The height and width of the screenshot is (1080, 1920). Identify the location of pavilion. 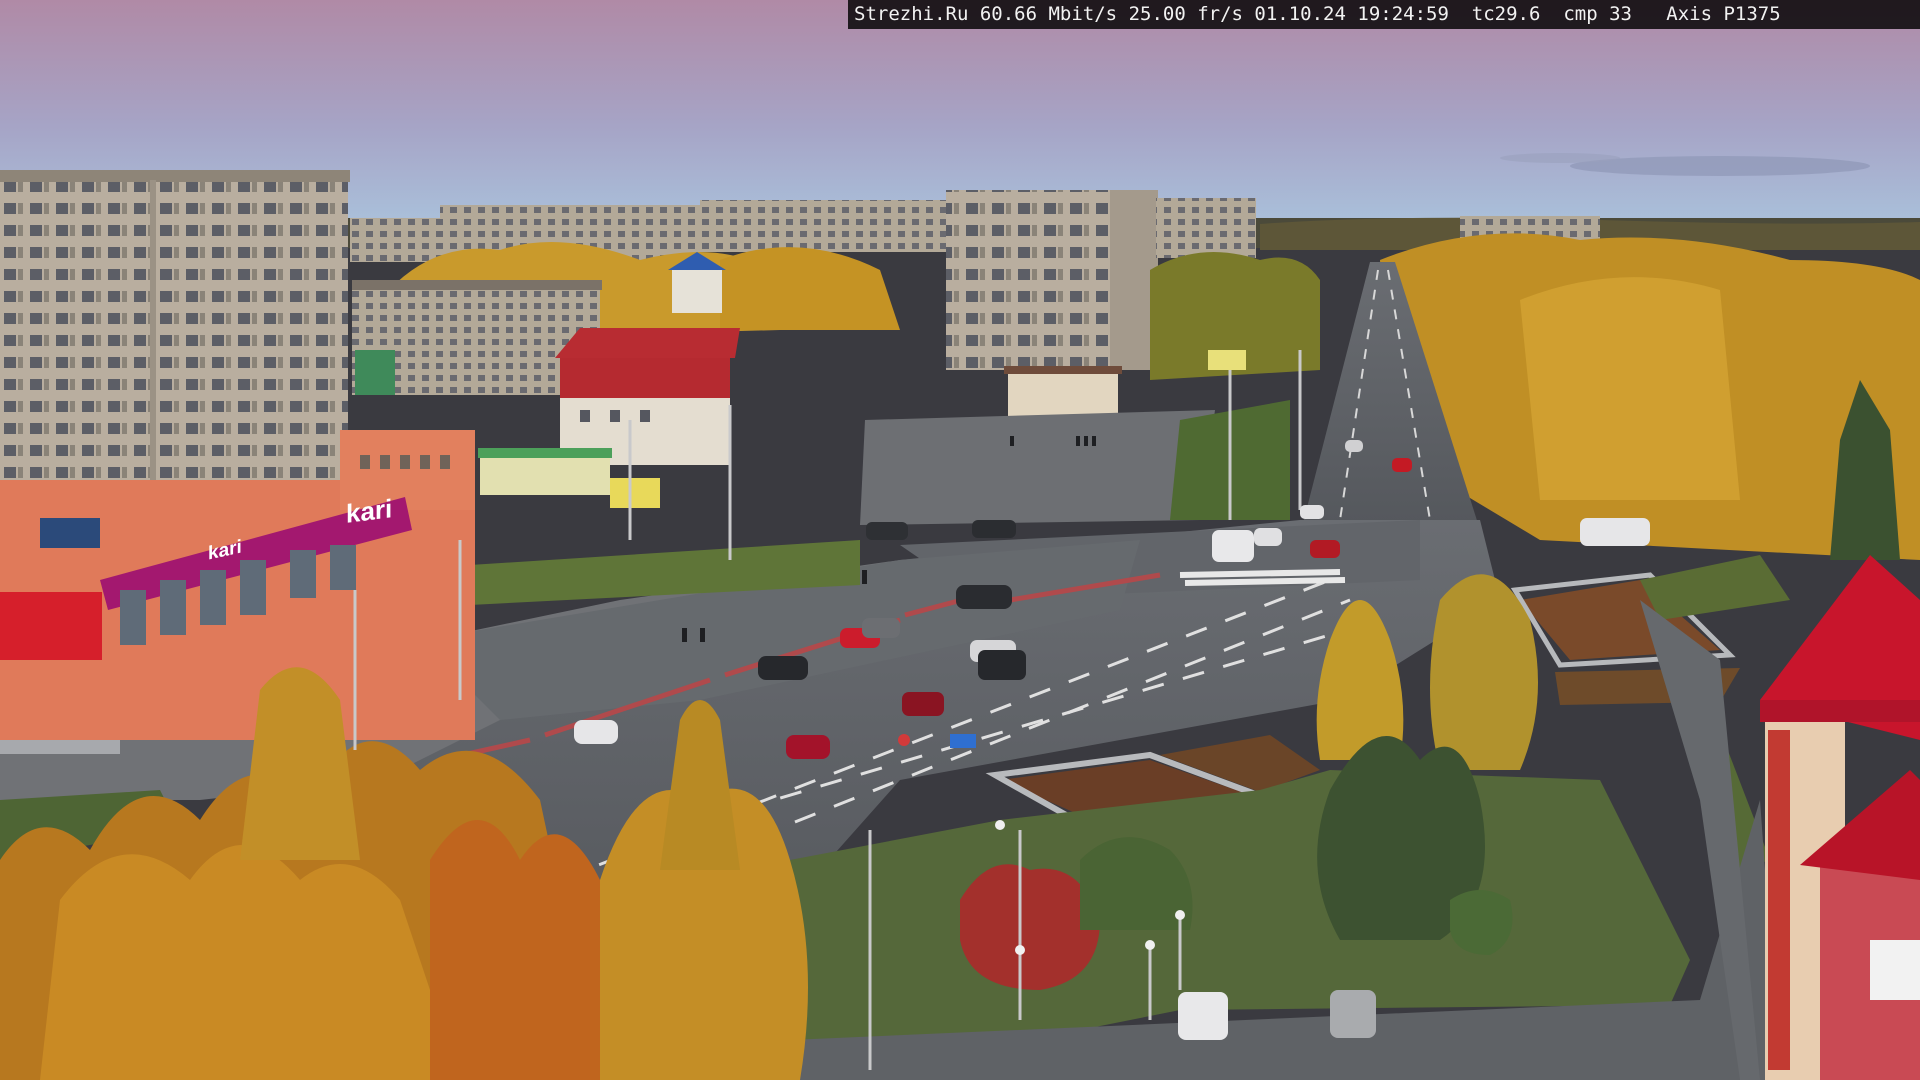
(1063, 395).